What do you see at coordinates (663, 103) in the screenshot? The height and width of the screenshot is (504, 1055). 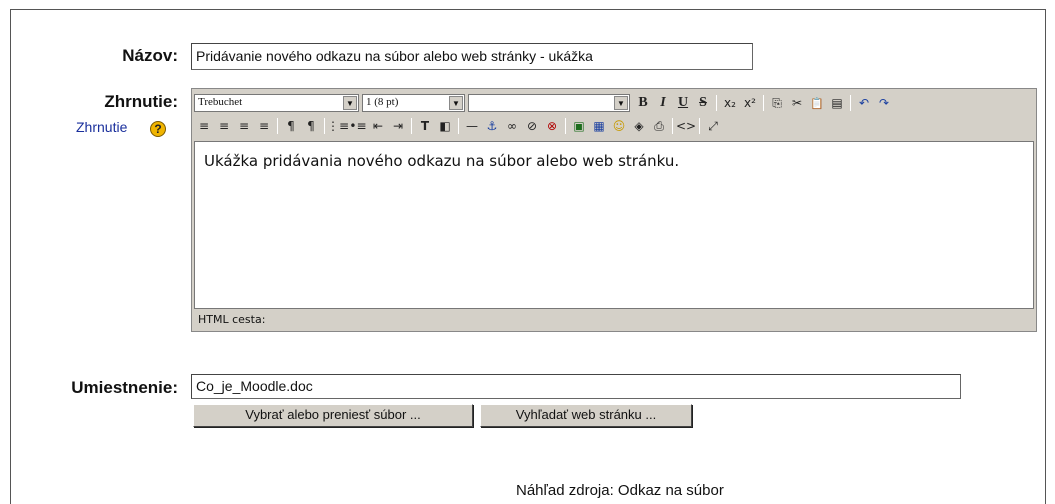 I see `italic-button: I` at bounding box center [663, 103].